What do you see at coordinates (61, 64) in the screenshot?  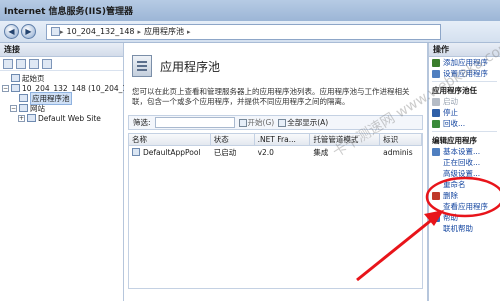 I see `connections-toolbar` at bounding box center [61, 64].